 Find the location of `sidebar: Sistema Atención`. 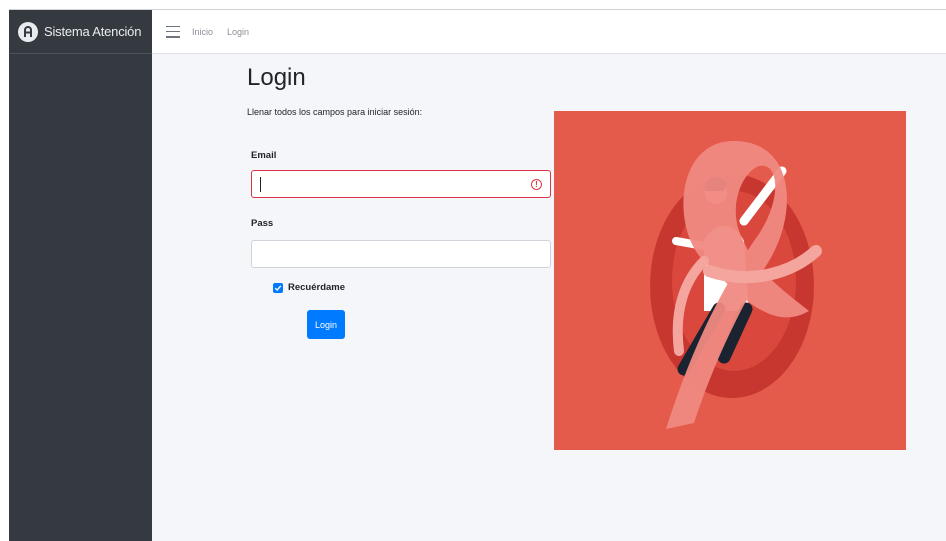

sidebar: Sistema Atención is located at coordinates (80, 275).